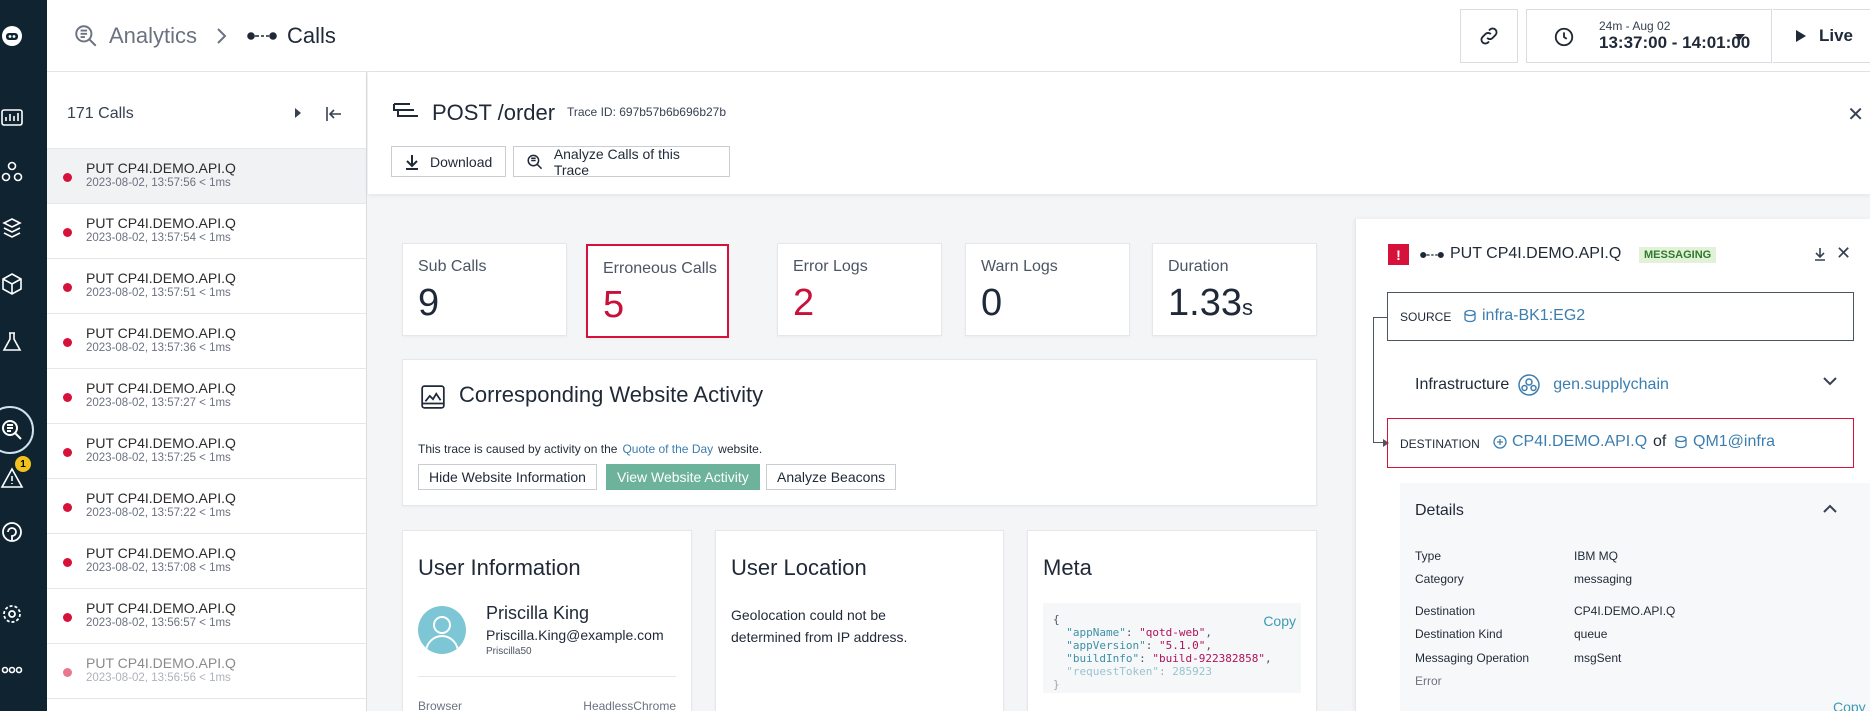 The width and height of the screenshot is (1870, 711). What do you see at coordinates (518, 449) in the screenshot?
I see `activity-text-before: This trace is caused by activity on the` at bounding box center [518, 449].